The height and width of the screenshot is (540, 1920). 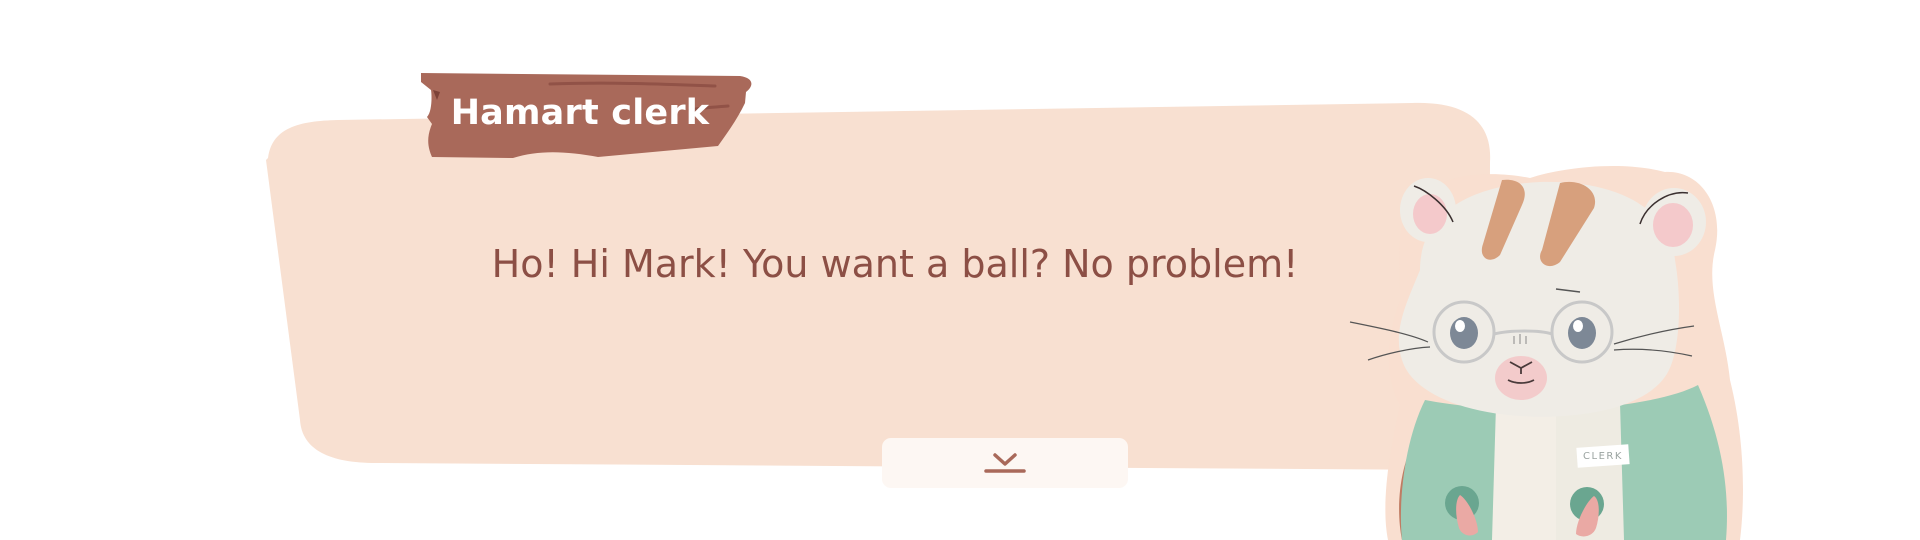 I want to click on continue-button, so click(x=1005, y=463).